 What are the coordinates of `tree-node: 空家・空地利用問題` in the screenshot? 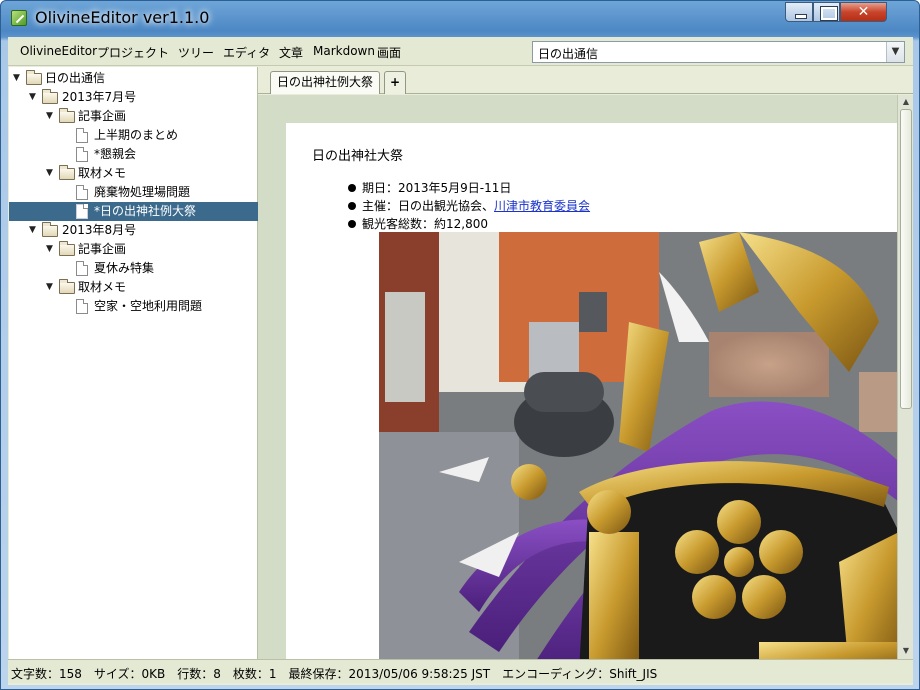 It's located at (133, 306).